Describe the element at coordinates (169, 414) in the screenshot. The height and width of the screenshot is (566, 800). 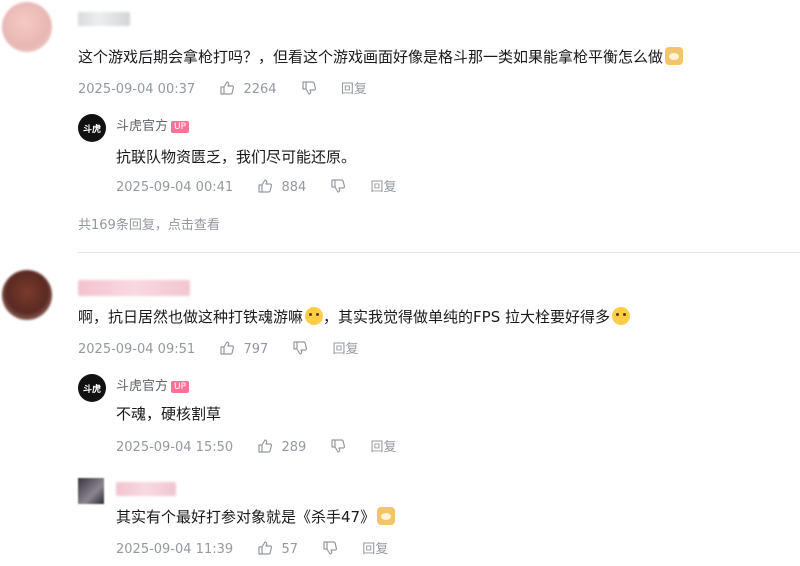
I see `reply-text: 不魂，硬核割草` at that location.